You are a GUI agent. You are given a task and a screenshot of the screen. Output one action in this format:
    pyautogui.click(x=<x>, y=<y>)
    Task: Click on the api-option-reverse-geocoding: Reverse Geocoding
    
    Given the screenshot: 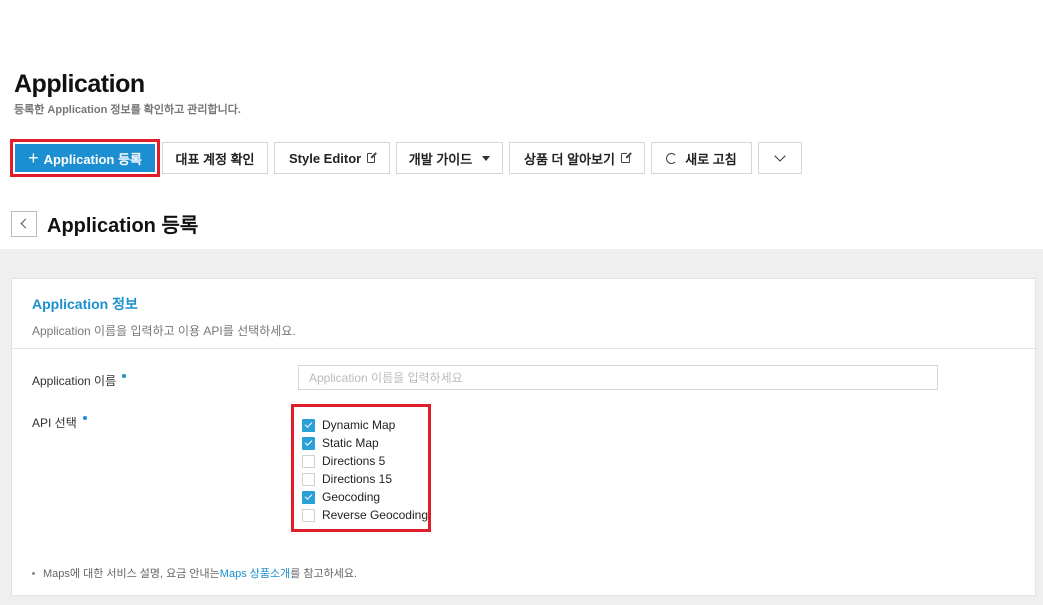 What is the action you would take?
    pyautogui.click(x=365, y=515)
    